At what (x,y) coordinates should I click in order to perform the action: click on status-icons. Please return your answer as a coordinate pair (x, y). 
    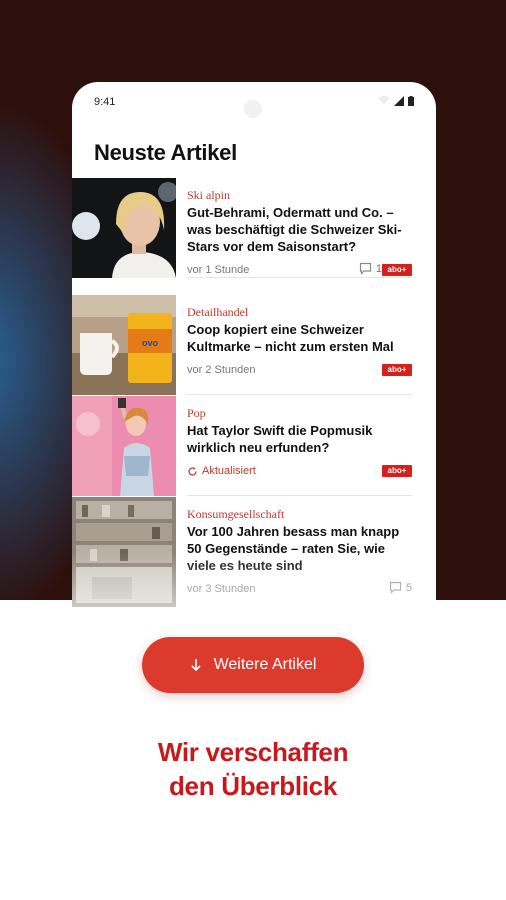
    Looking at the image, I should click on (396, 101).